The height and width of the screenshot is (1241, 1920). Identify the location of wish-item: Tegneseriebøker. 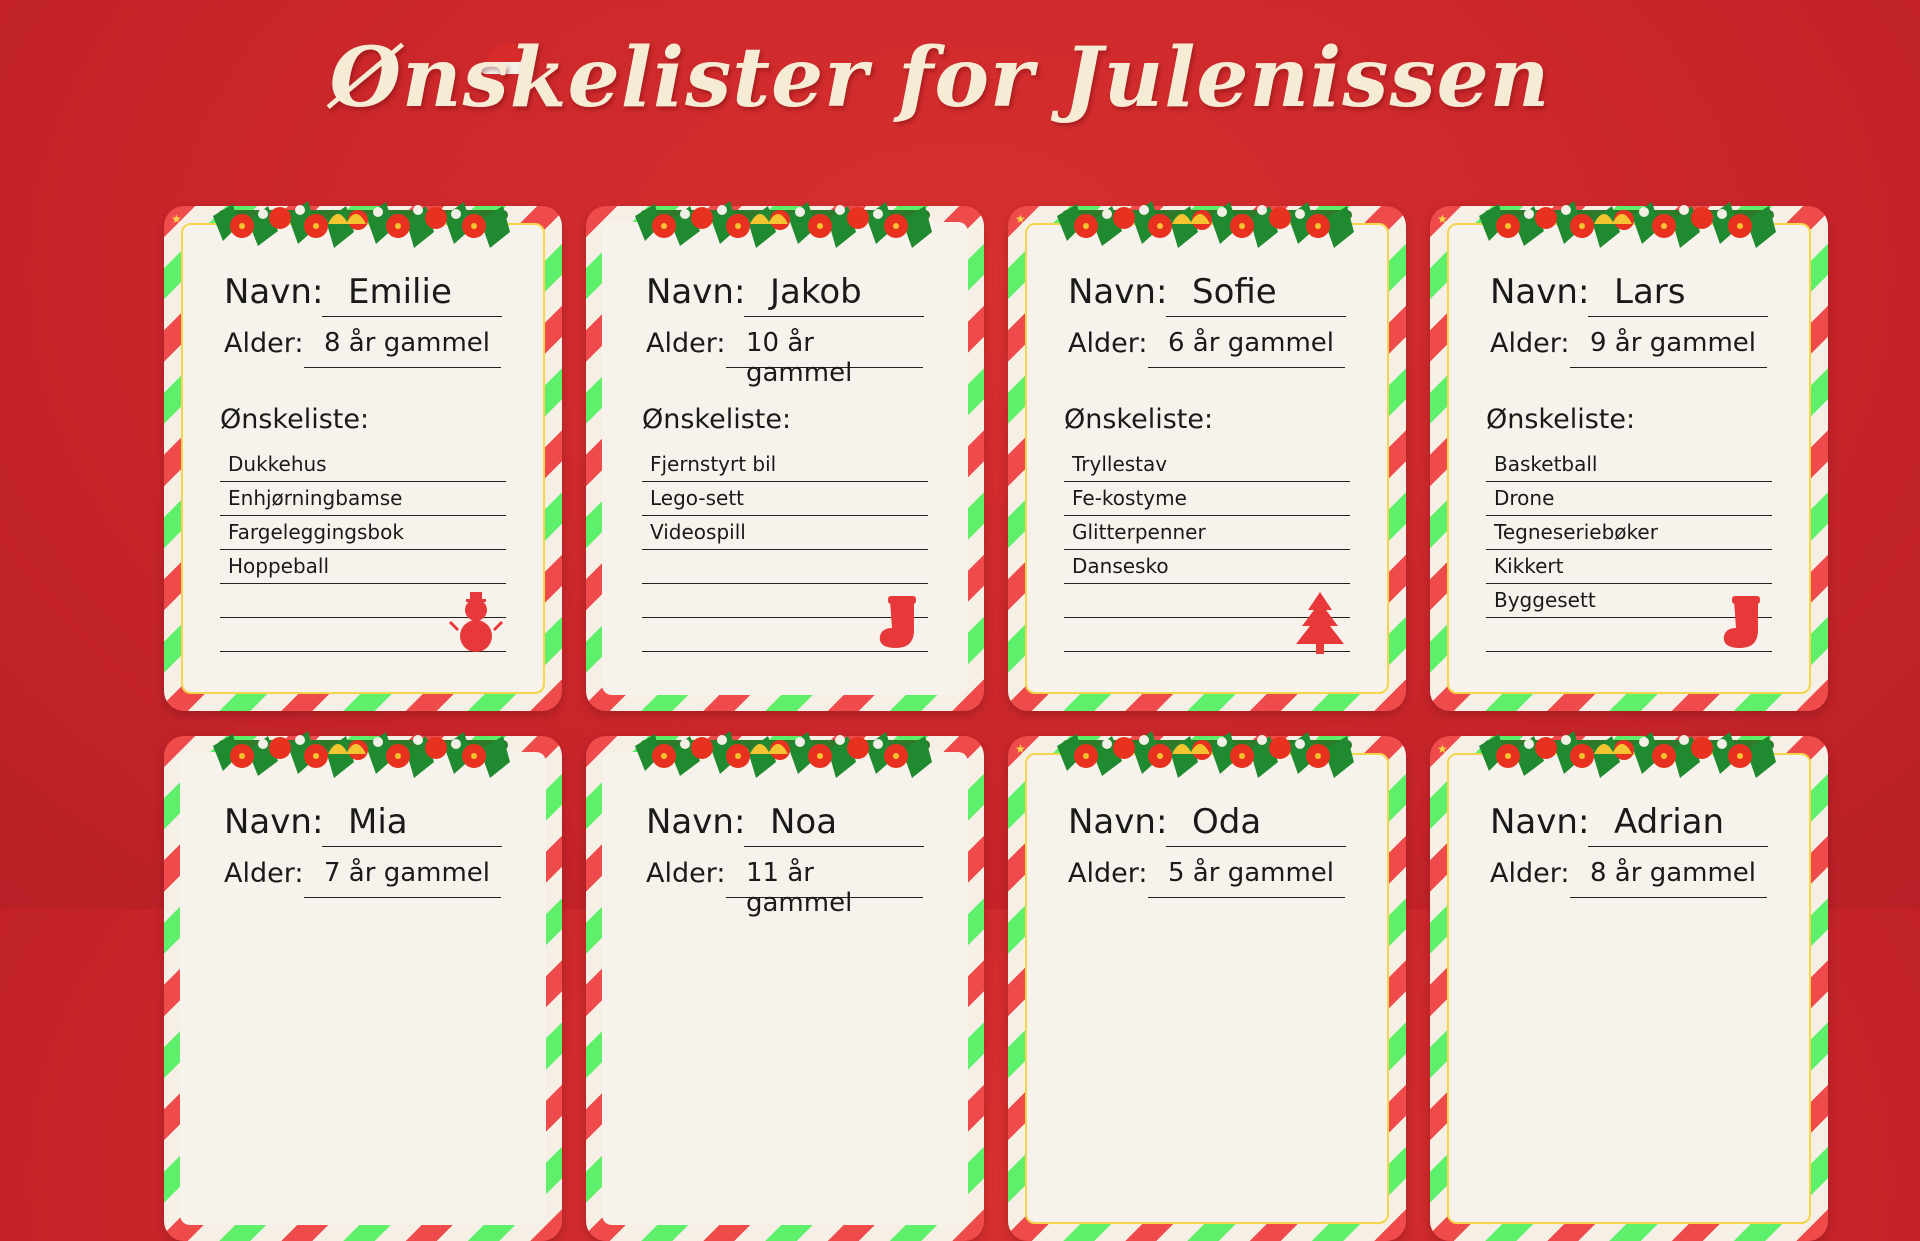
(1629, 533).